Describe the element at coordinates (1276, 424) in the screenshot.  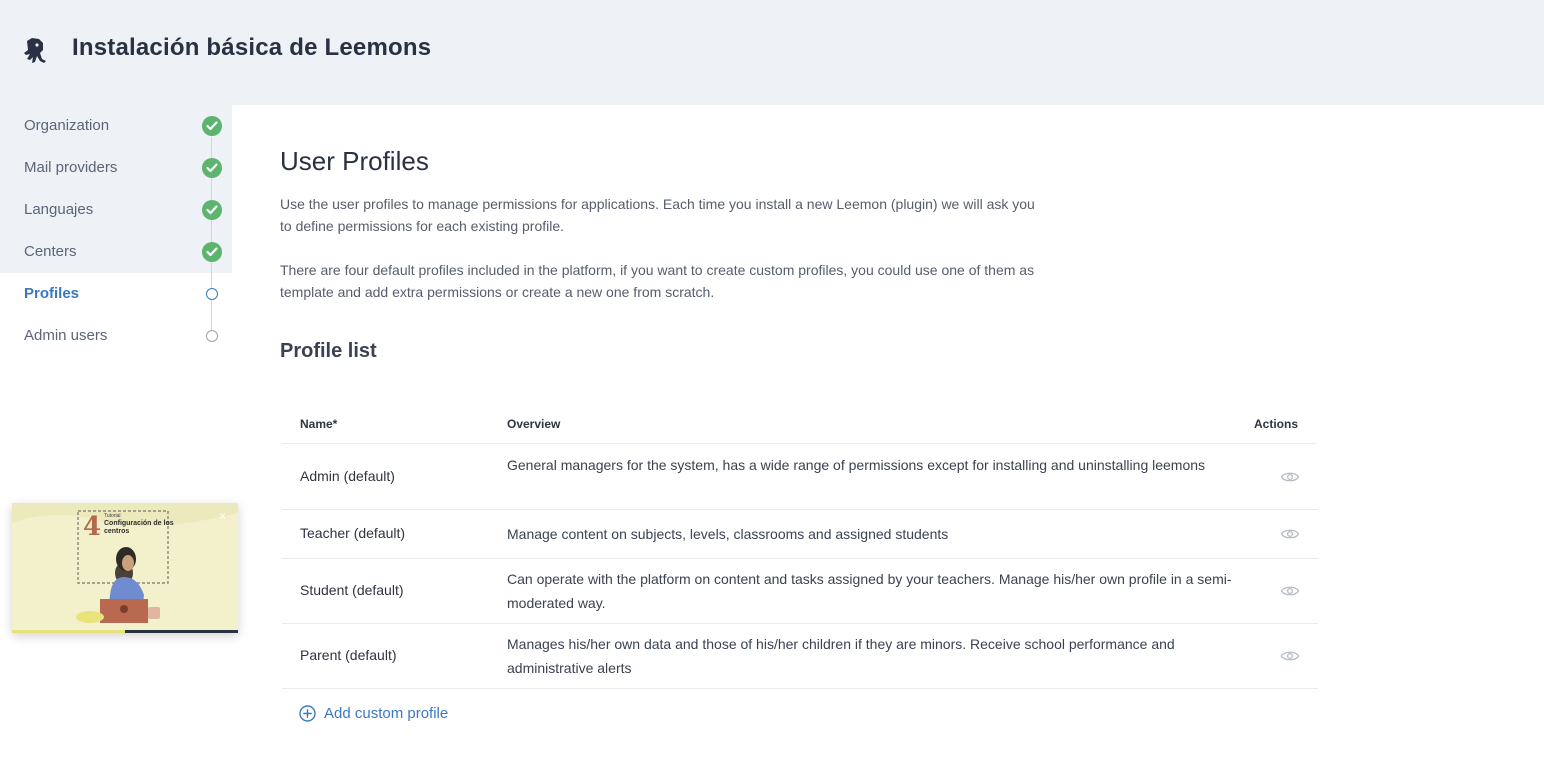
I see `column-header-actions: Actions` at that location.